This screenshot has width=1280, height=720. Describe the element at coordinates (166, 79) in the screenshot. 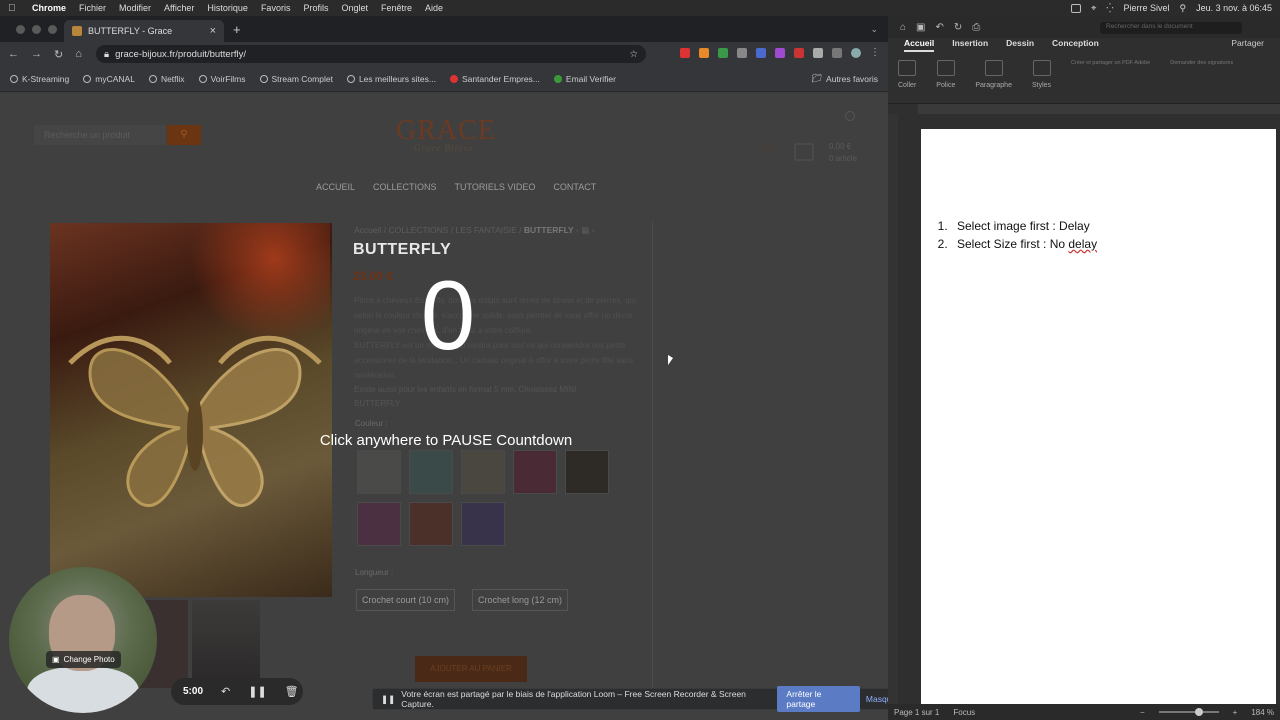

I see `bookmark-item: Netflix` at that location.